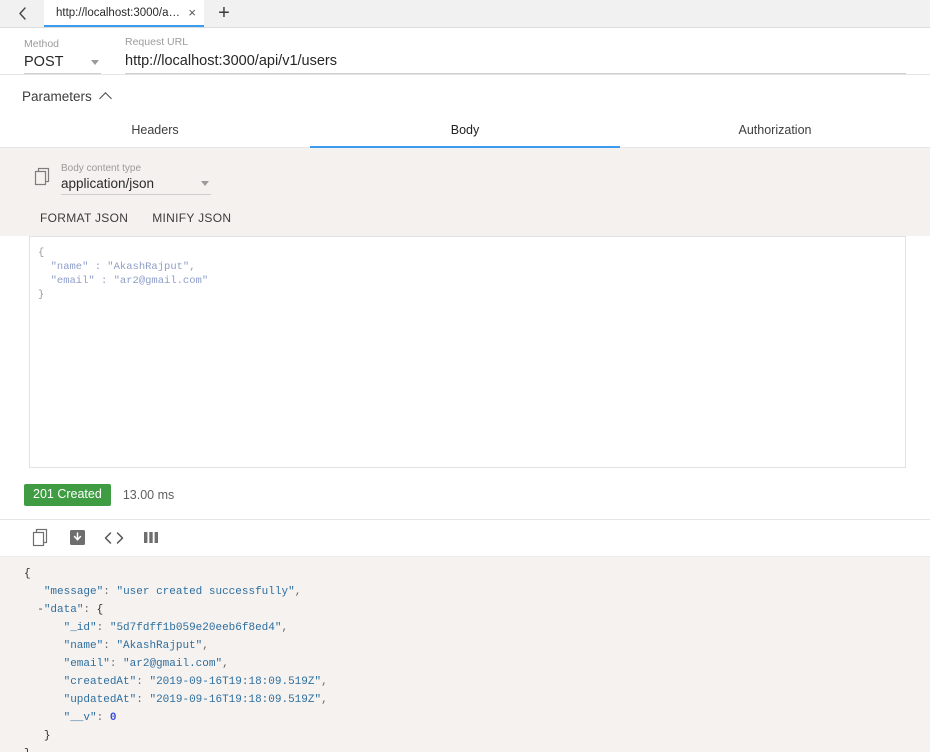 This screenshot has width=930, height=752. What do you see at coordinates (172, 663) in the screenshot?
I see `response-email-value: ar2@gmail.com` at bounding box center [172, 663].